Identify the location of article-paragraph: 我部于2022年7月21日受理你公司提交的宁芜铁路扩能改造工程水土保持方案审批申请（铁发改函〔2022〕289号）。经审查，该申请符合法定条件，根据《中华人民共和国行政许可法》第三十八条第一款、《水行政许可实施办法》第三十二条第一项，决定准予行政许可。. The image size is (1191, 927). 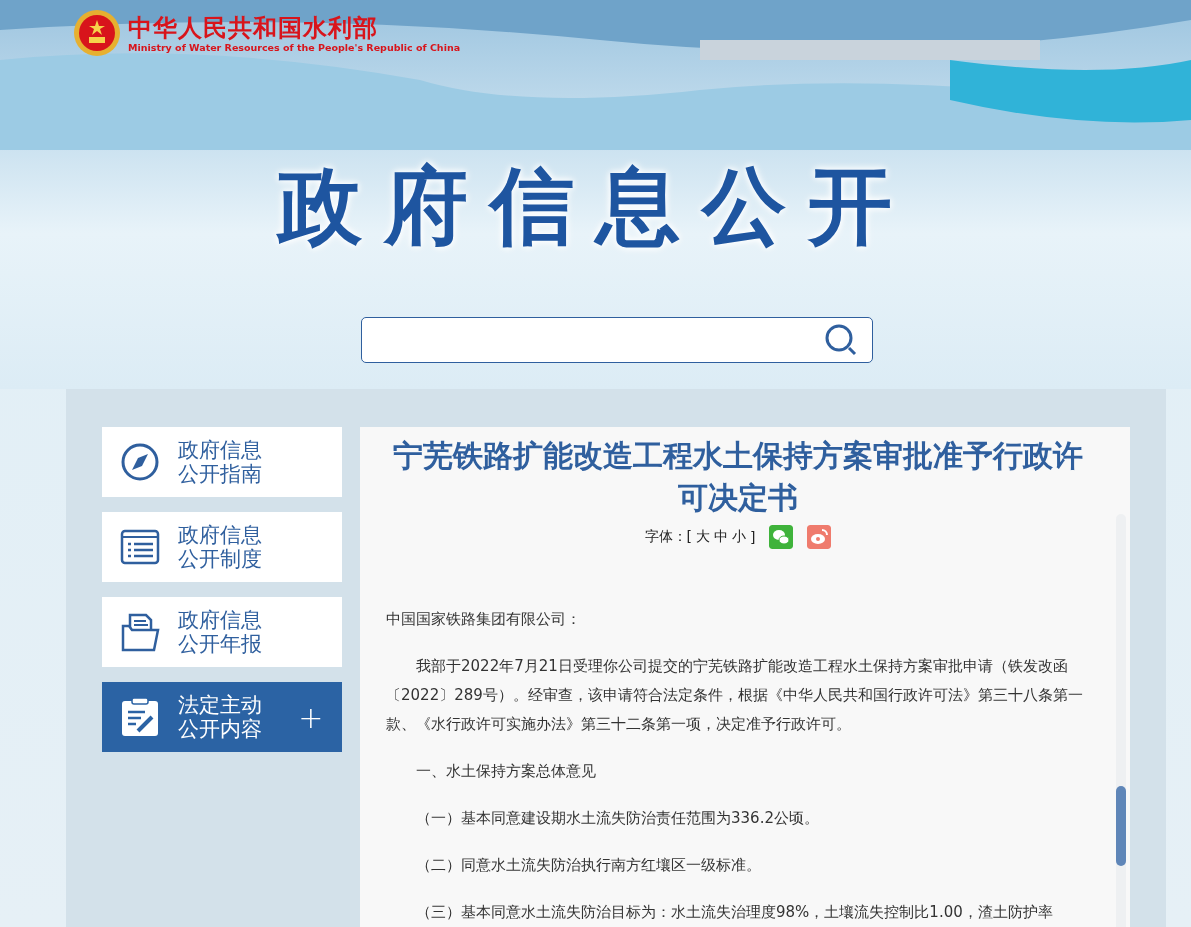
(735, 695).